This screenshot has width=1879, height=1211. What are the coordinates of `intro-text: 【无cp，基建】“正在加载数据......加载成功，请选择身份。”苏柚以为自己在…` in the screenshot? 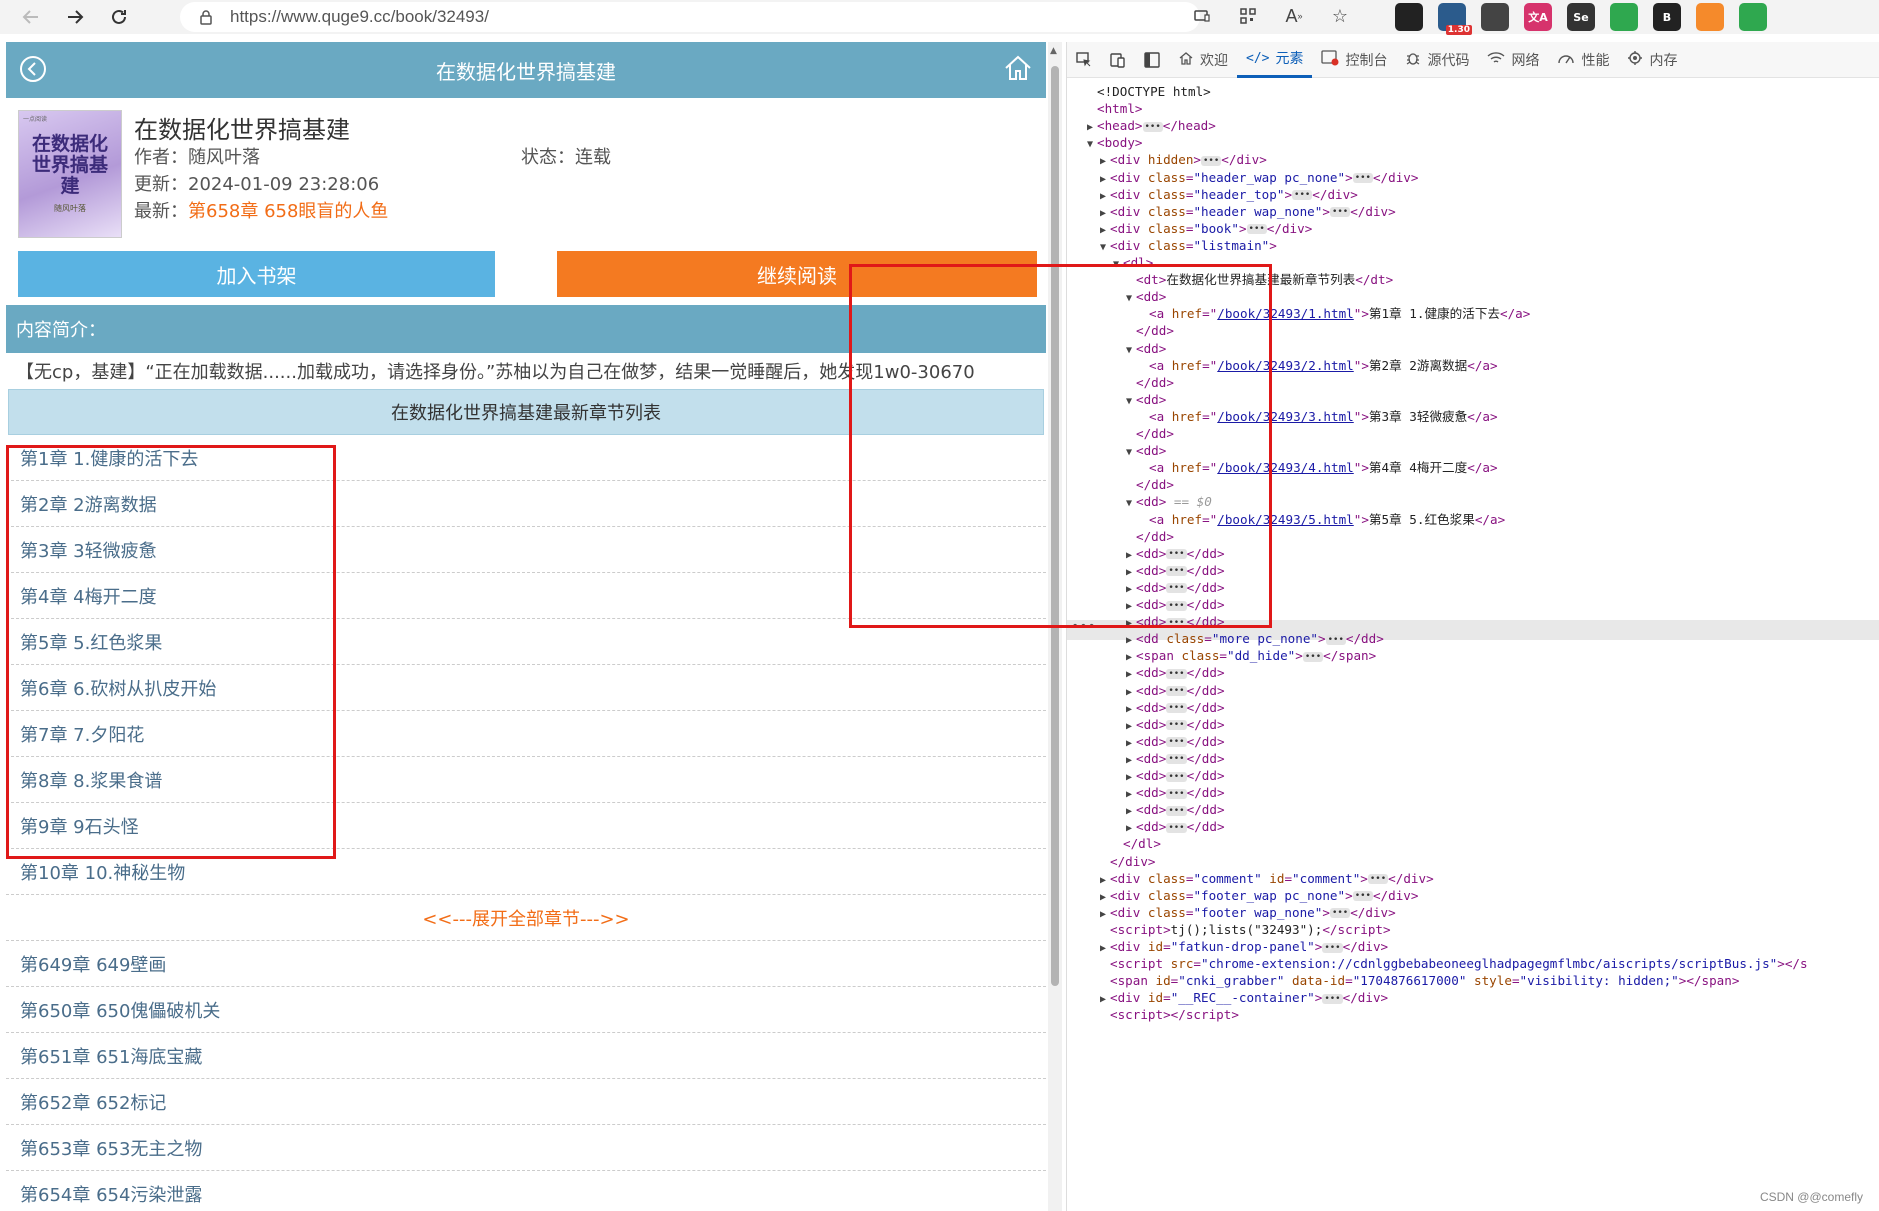 It's located at (495, 372).